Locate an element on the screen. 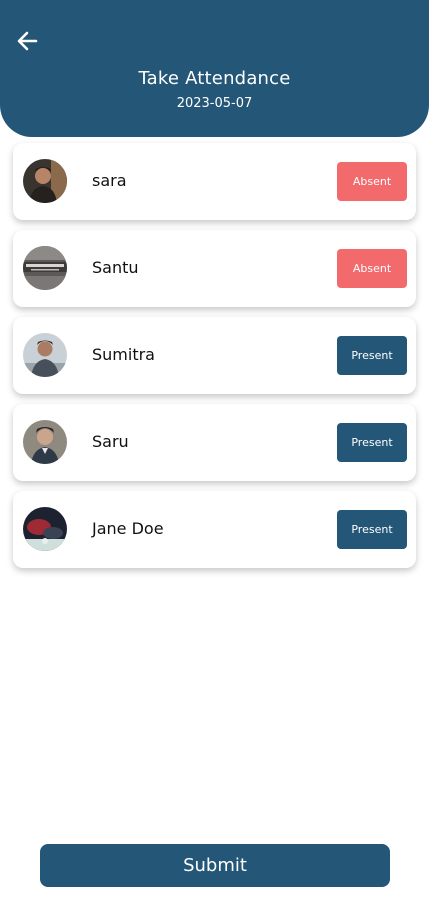 The width and height of the screenshot is (429, 900). student-name: Jane Doe is located at coordinates (128, 528).